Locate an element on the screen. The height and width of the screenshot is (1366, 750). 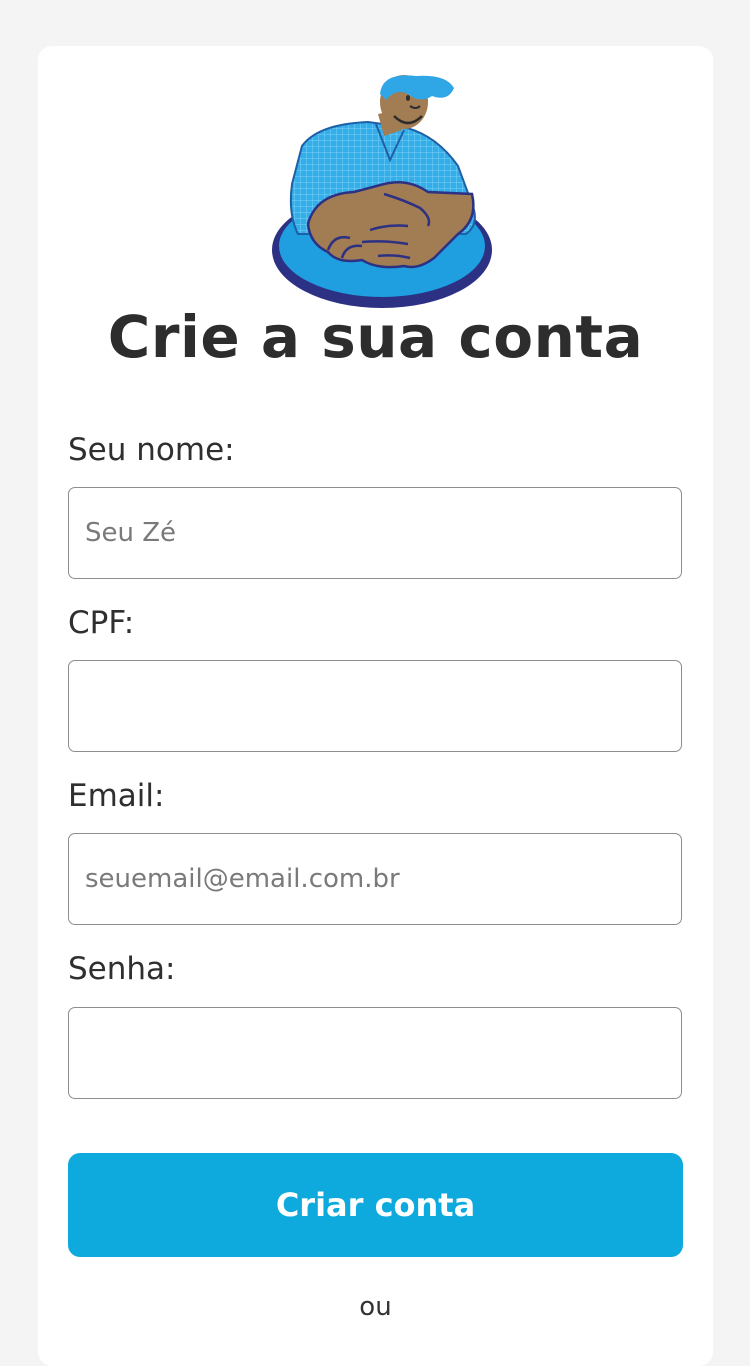
password-field is located at coordinates (375, 1053).